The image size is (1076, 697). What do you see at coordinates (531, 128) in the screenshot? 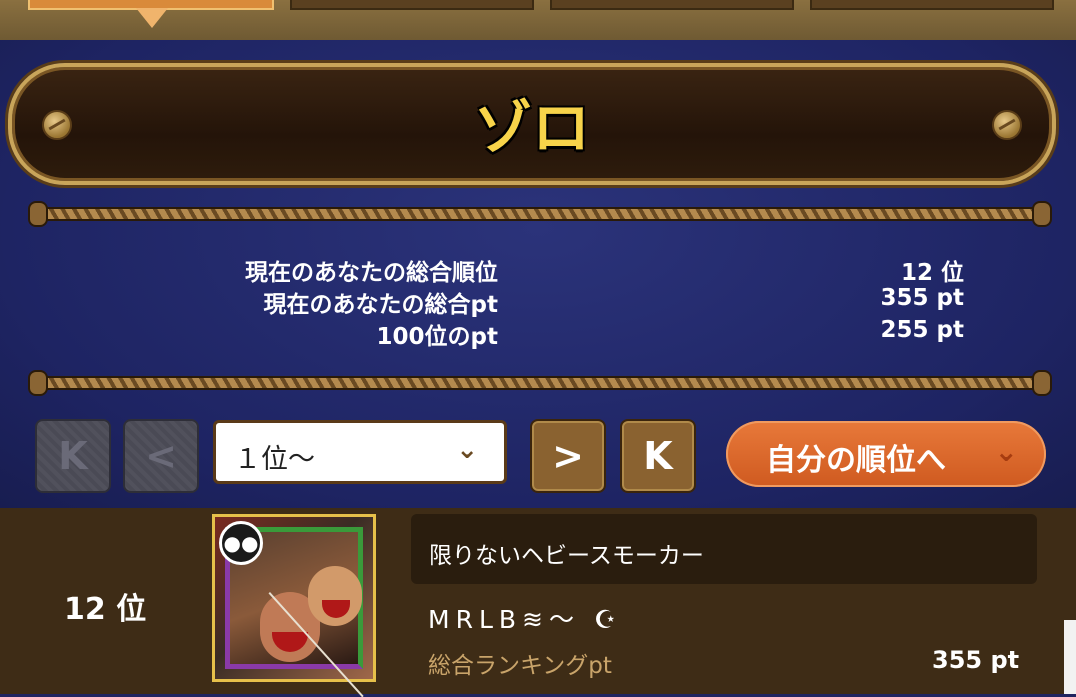
I see `banner-title: ゾロ` at bounding box center [531, 128].